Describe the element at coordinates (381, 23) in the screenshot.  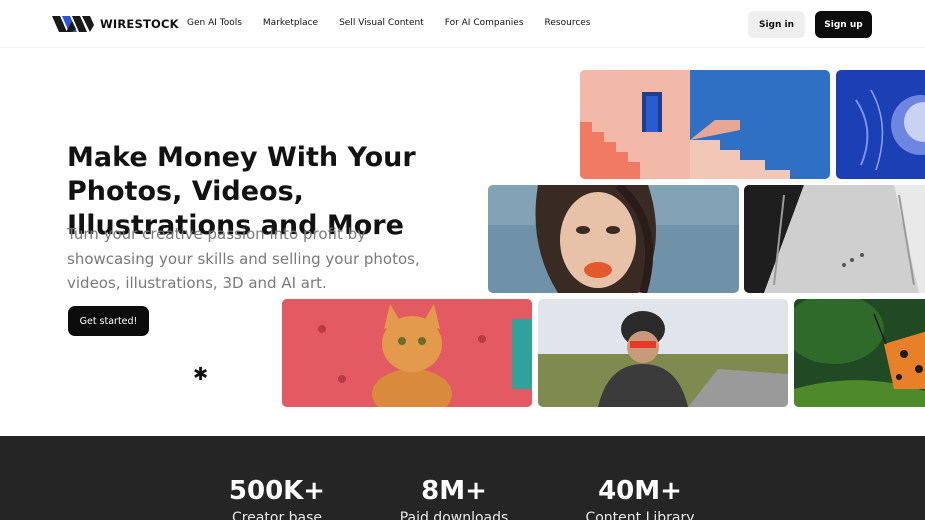
I see `nav-sell-visual-content: Sell Visual Content` at that location.